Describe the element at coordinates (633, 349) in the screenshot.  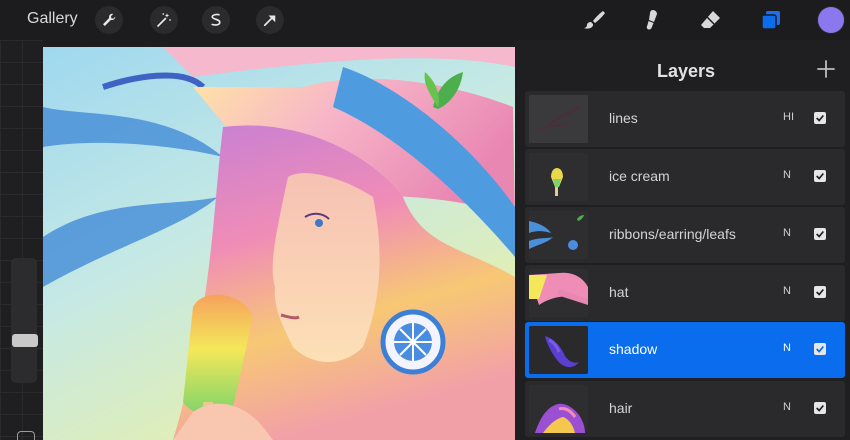
I see `layer-name: shadow` at that location.